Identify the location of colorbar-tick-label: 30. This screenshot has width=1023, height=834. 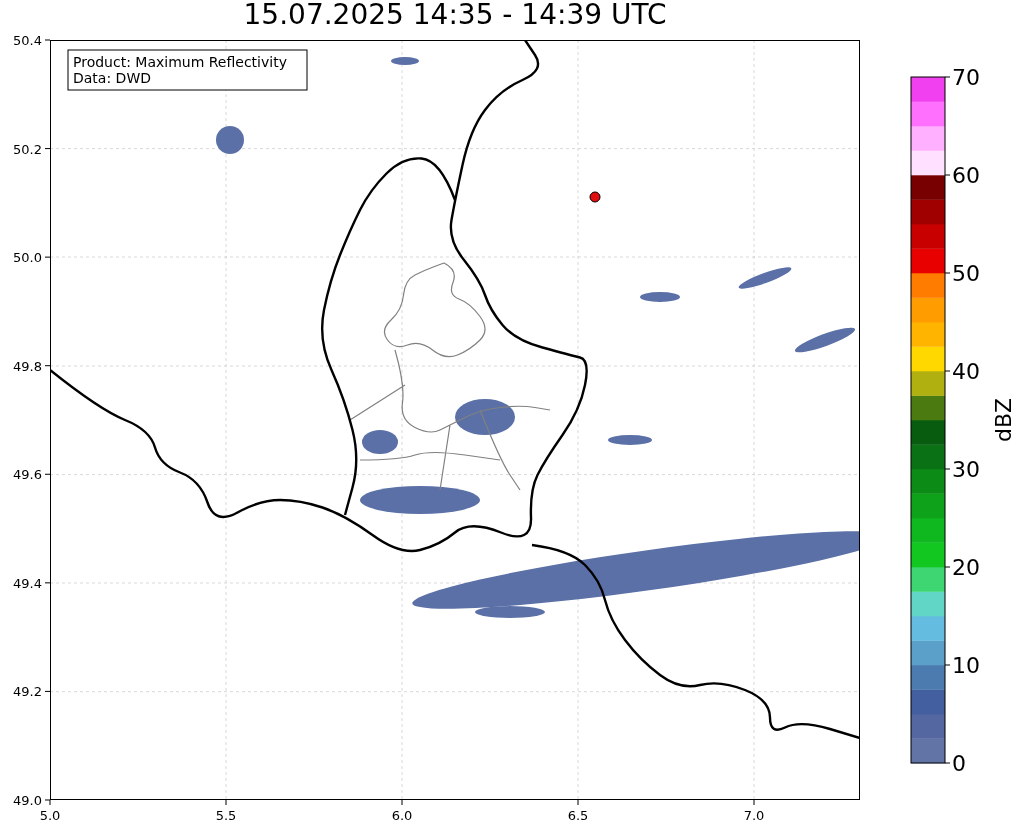
(966, 469).